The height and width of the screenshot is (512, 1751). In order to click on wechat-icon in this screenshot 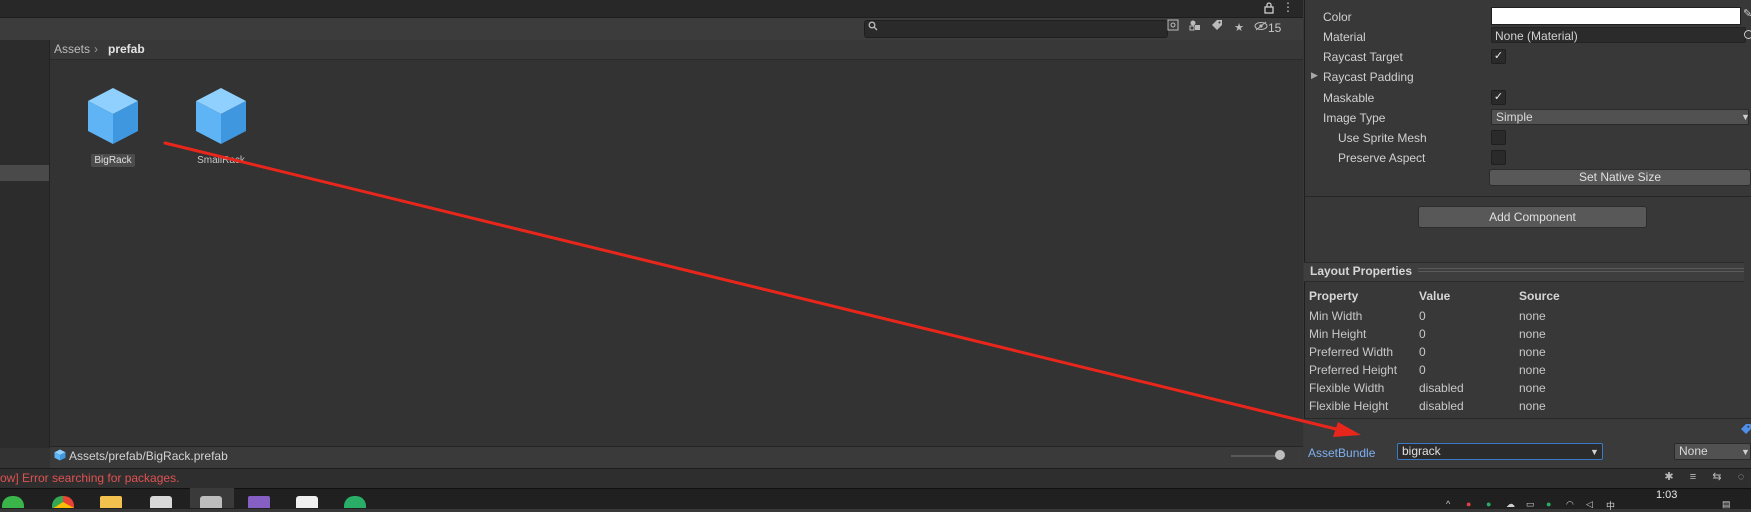, I will do `click(355, 502)`.